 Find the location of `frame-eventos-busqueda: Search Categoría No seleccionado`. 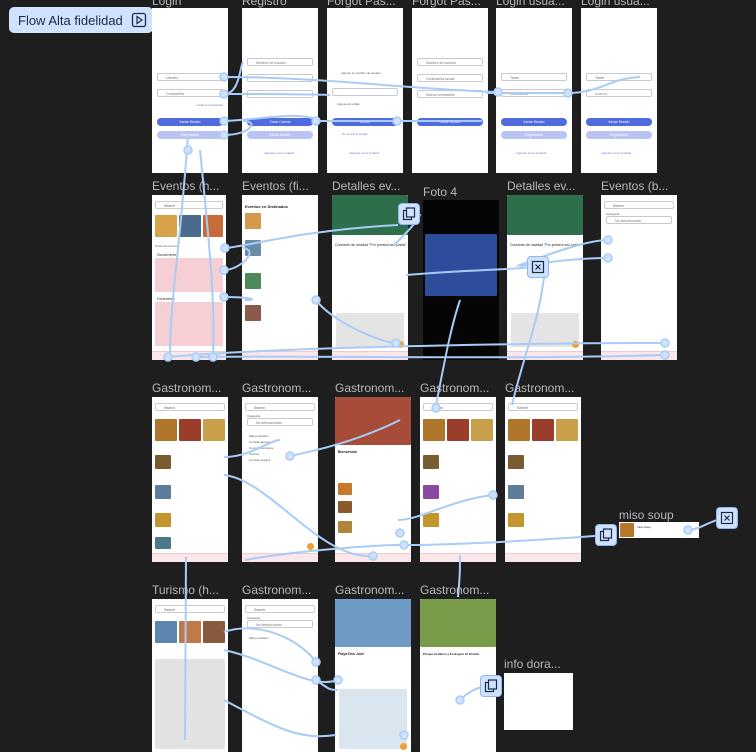

frame-eventos-busqueda: Search Categoría No seleccionado is located at coordinates (639, 277).